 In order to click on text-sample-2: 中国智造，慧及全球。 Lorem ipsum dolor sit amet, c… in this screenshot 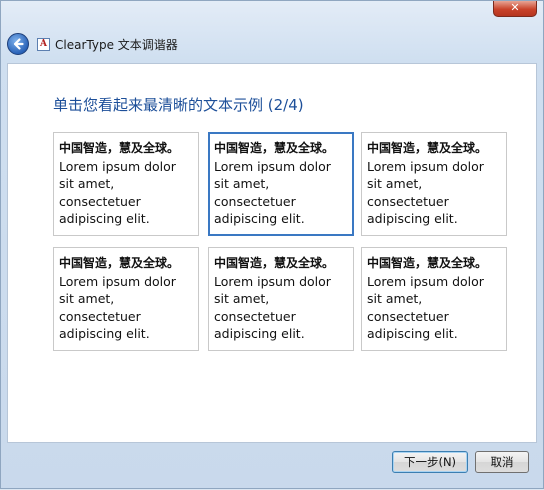, I will do `click(281, 184)`.